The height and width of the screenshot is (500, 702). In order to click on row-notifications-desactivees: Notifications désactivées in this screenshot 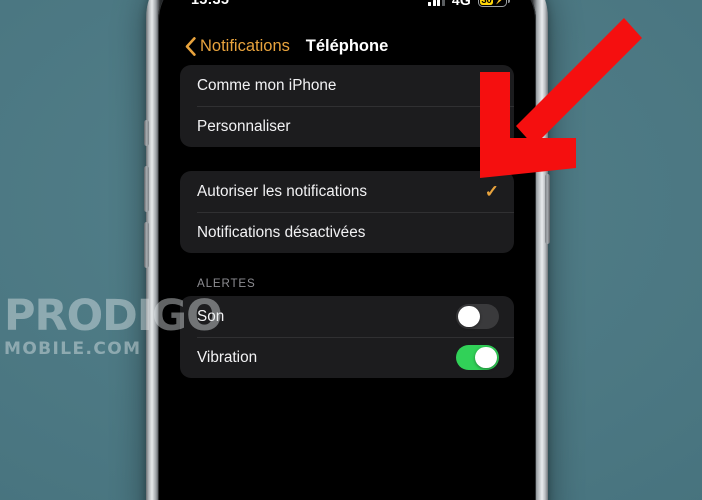, I will do `click(347, 232)`.